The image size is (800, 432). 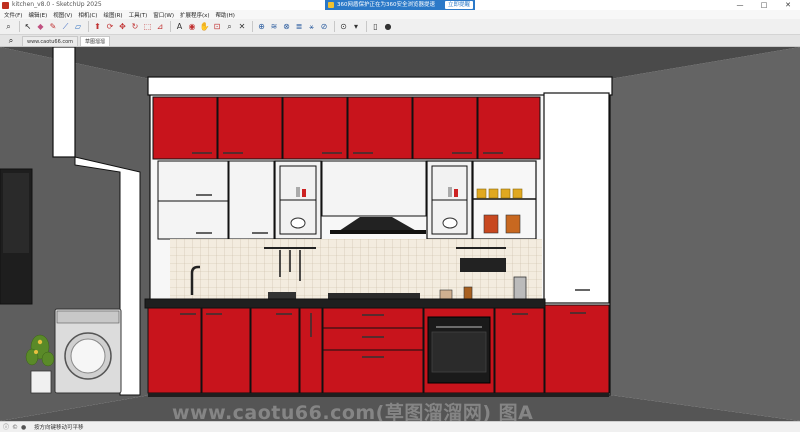 What do you see at coordinates (5, 5) in the screenshot?
I see `sketchup-logo-icon` at bounding box center [5, 5].